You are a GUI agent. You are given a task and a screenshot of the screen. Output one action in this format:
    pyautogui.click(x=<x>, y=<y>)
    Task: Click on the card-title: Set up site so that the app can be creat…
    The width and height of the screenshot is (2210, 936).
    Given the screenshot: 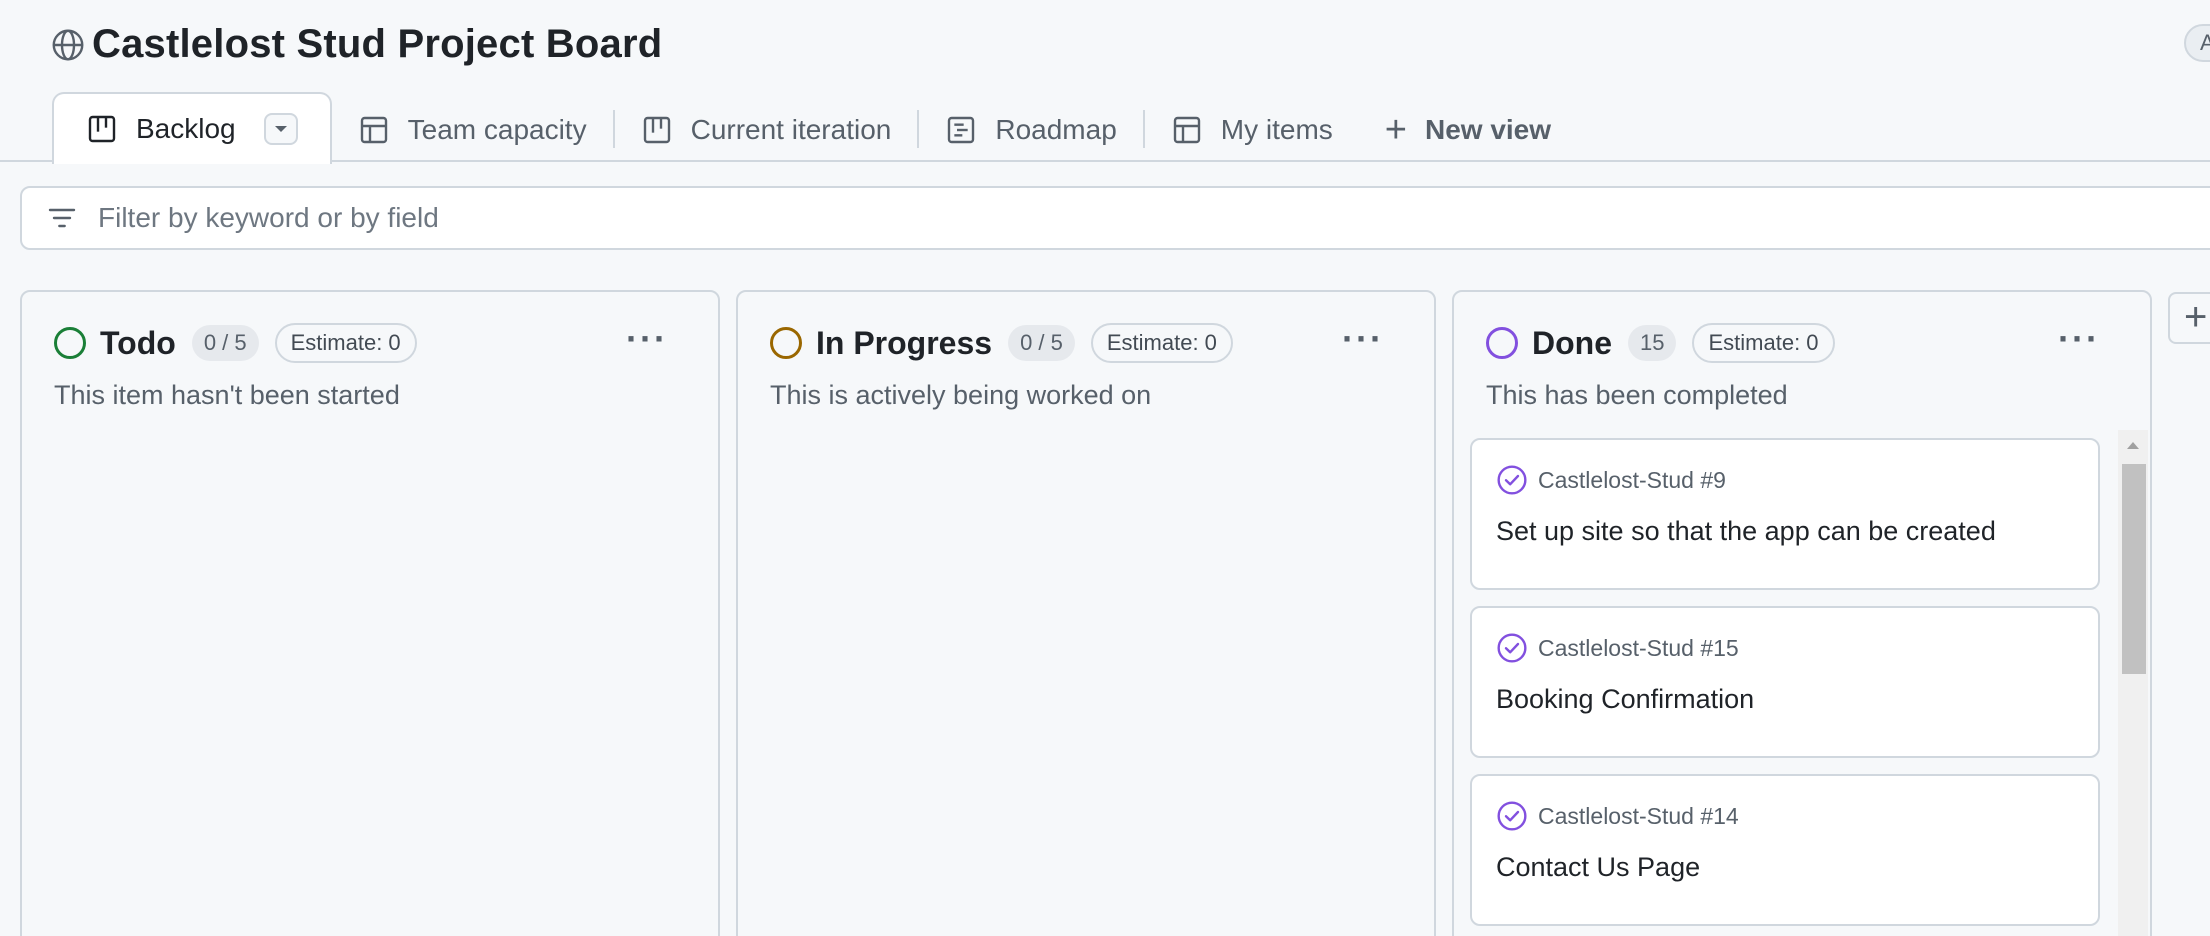 What is the action you would take?
    pyautogui.click(x=1746, y=531)
    